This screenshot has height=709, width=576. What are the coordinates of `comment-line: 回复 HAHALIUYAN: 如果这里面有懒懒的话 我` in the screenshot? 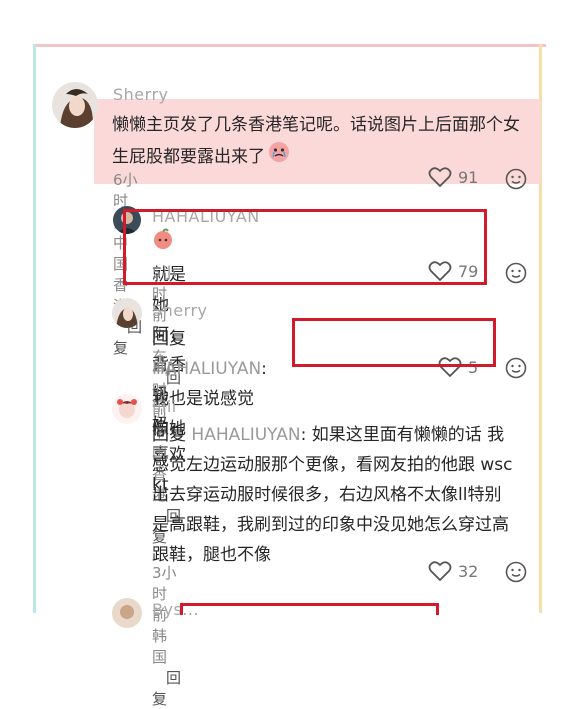 It's located at (344, 435).